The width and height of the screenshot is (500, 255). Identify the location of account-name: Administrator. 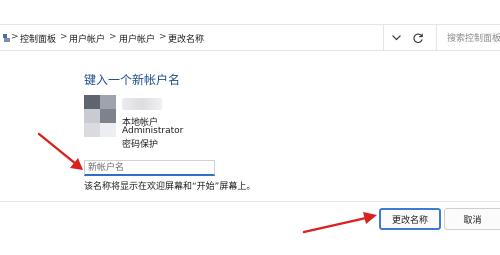
(153, 131).